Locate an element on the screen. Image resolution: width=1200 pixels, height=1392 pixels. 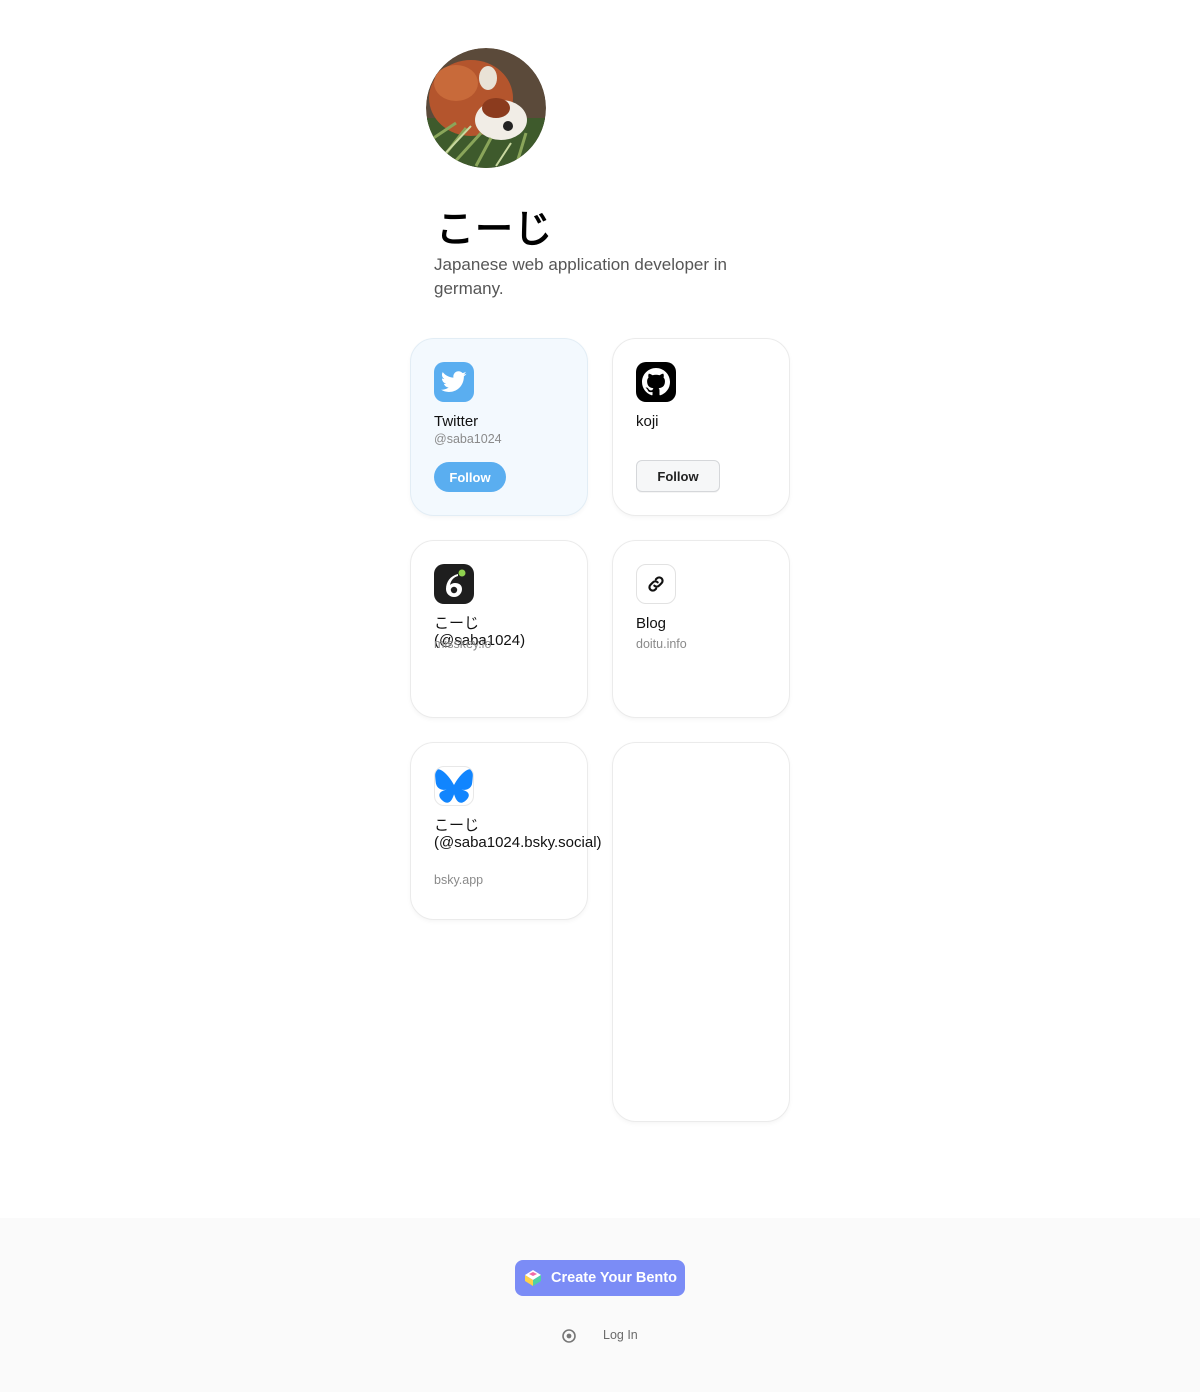
bluesky-domain: bsky.app is located at coordinates (459, 880).